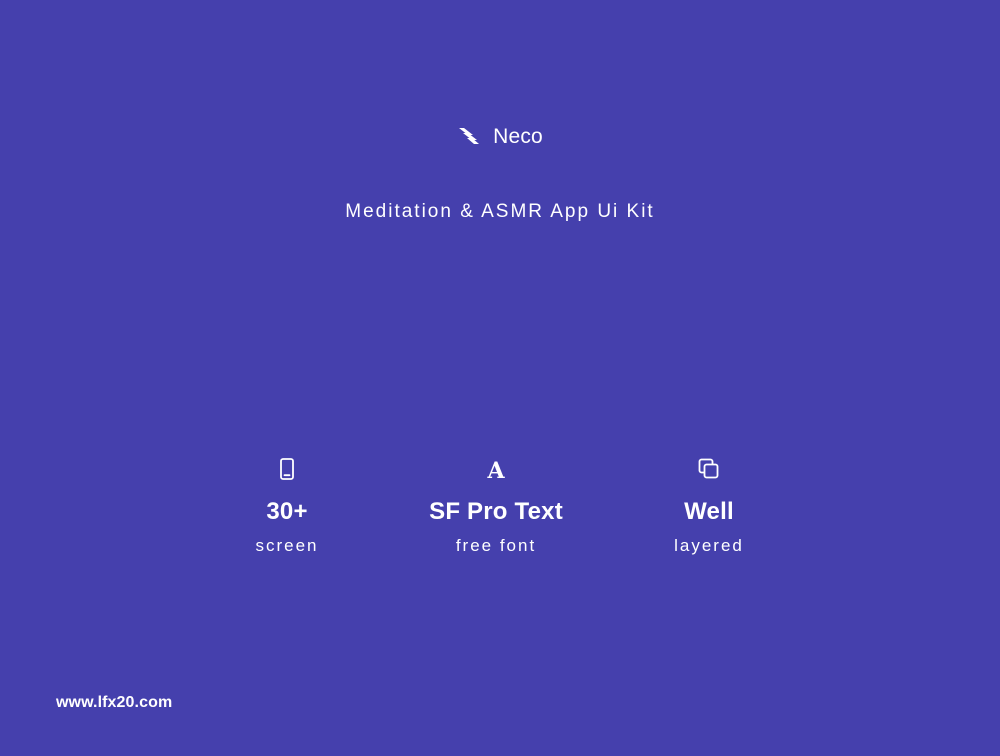  I want to click on striped-logo-icon, so click(469, 136).